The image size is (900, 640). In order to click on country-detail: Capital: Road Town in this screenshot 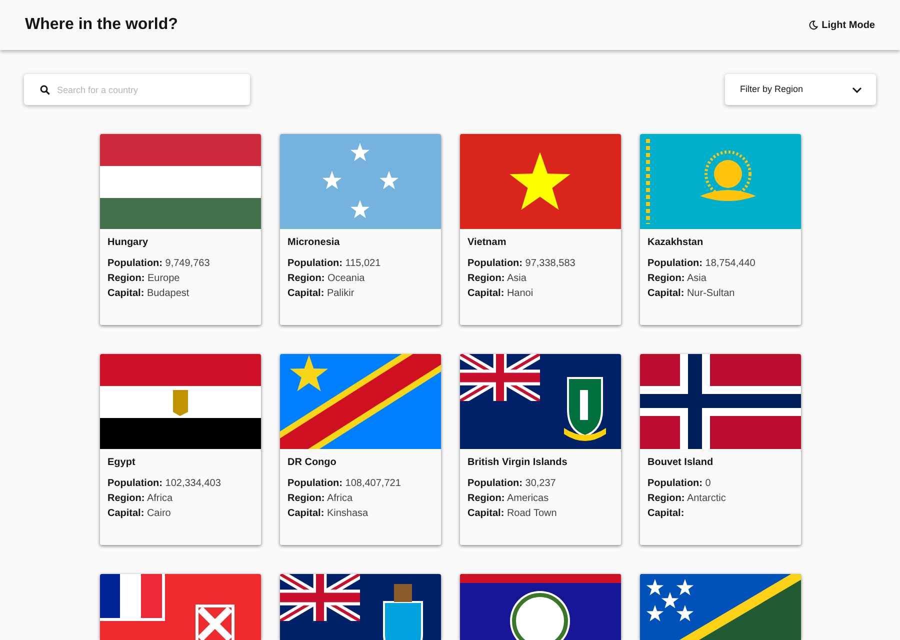, I will do `click(513, 514)`.